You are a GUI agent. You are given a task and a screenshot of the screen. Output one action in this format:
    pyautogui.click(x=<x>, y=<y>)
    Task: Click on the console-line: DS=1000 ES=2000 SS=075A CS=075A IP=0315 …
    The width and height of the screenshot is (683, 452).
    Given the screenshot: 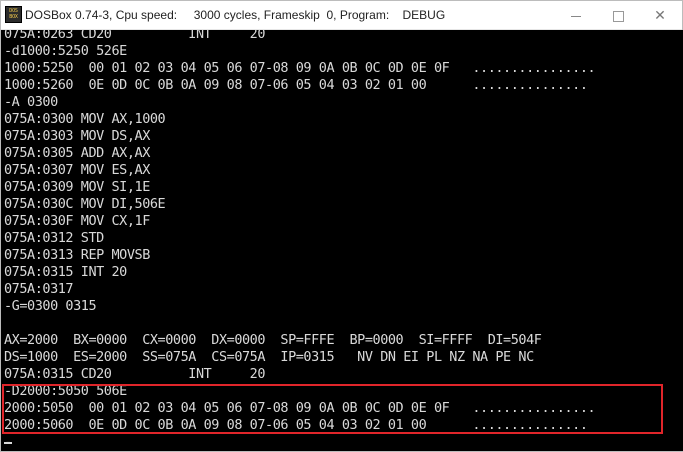 What is the action you would take?
    pyautogui.click(x=269, y=357)
    